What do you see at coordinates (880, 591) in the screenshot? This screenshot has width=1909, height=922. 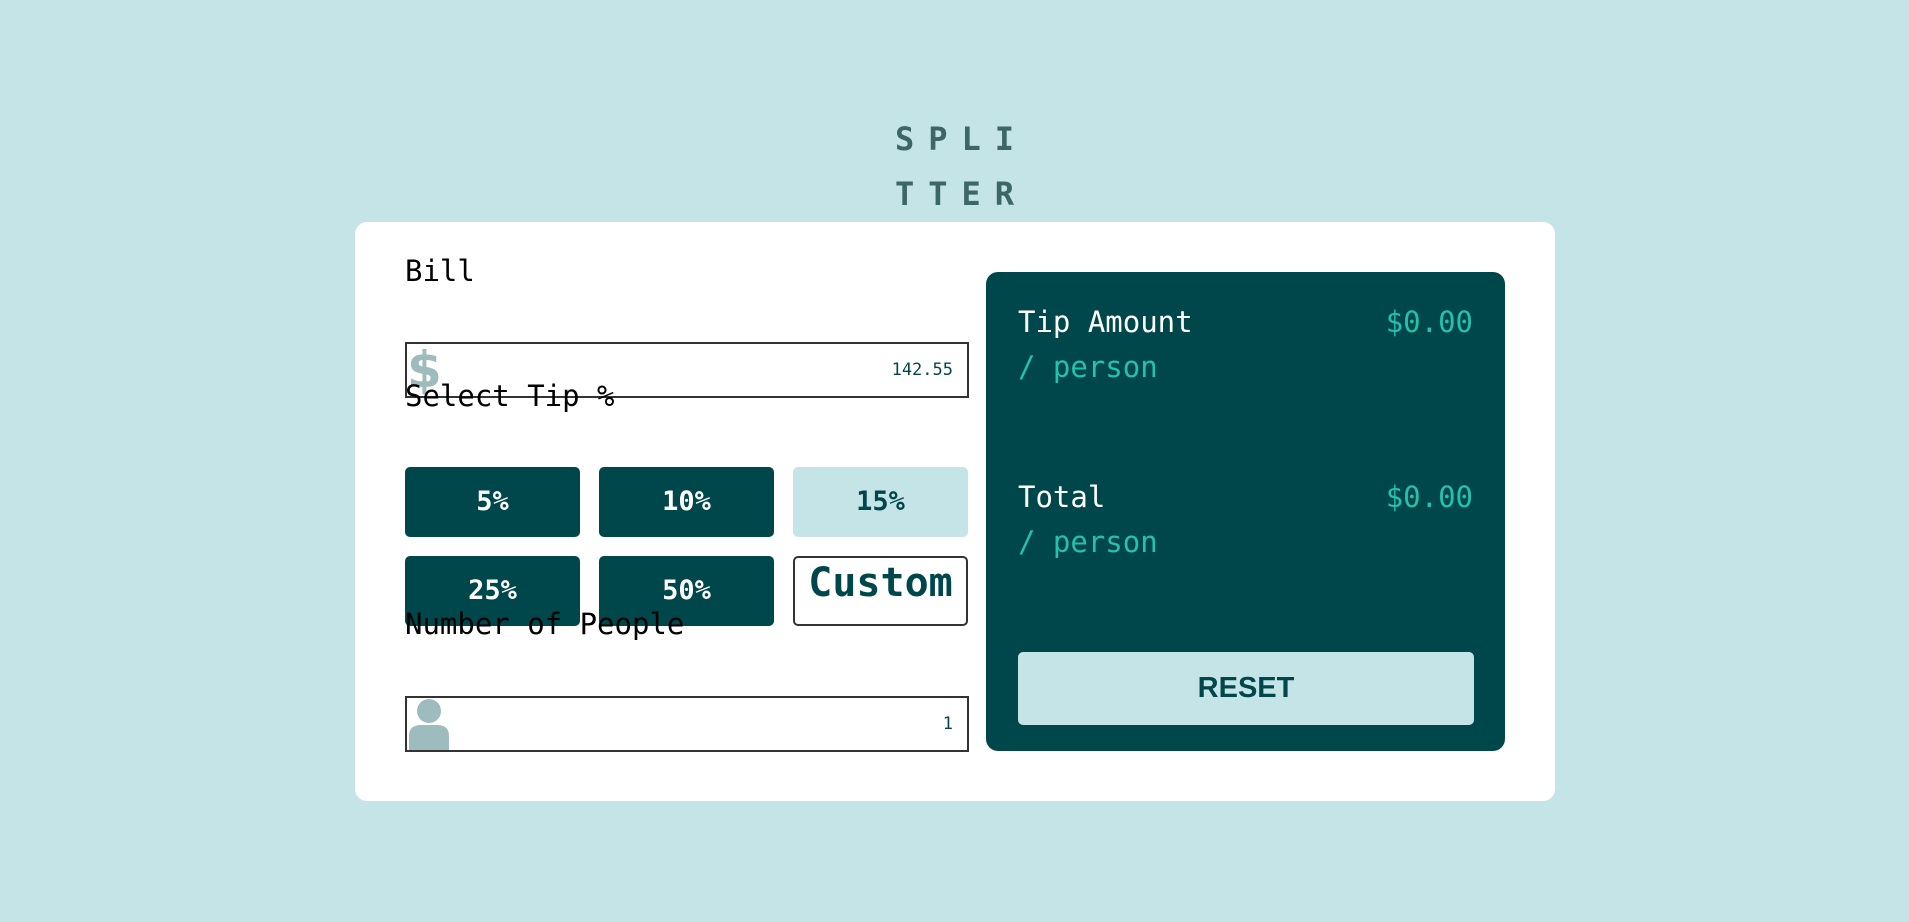 I see `custom-tip-input: Custom` at bounding box center [880, 591].